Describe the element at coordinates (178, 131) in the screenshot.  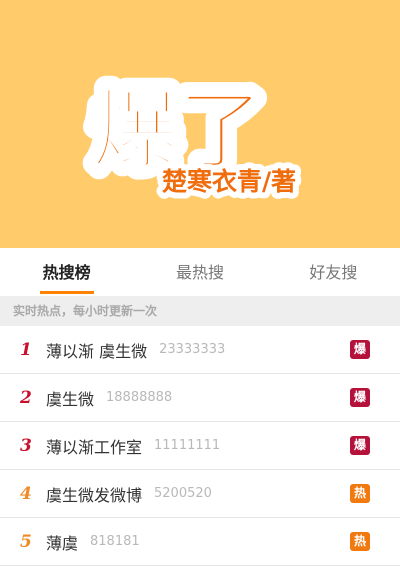
I see `book-title: 爆了` at that location.